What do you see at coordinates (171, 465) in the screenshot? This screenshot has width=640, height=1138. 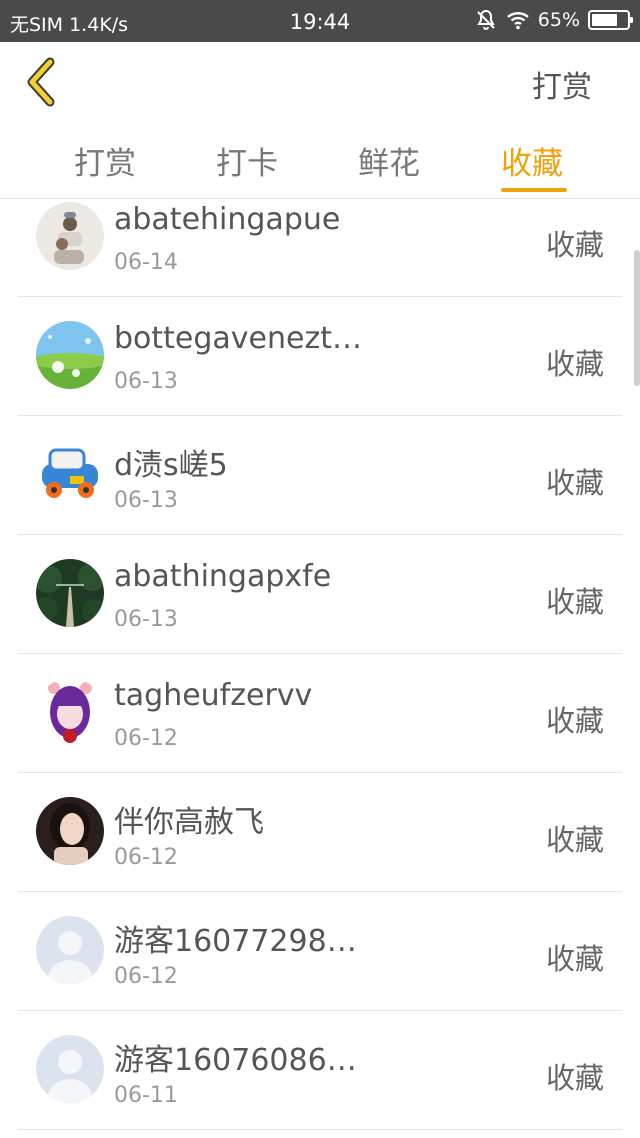 I see `user-name: d渍s嵯5` at bounding box center [171, 465].